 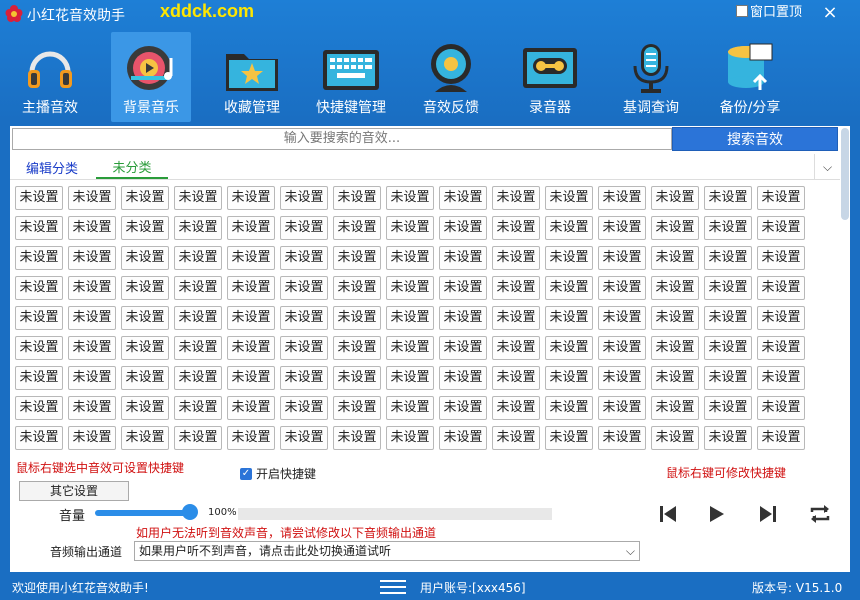 I want to click on scrollbar-thumb, so click(x=845, y=174).